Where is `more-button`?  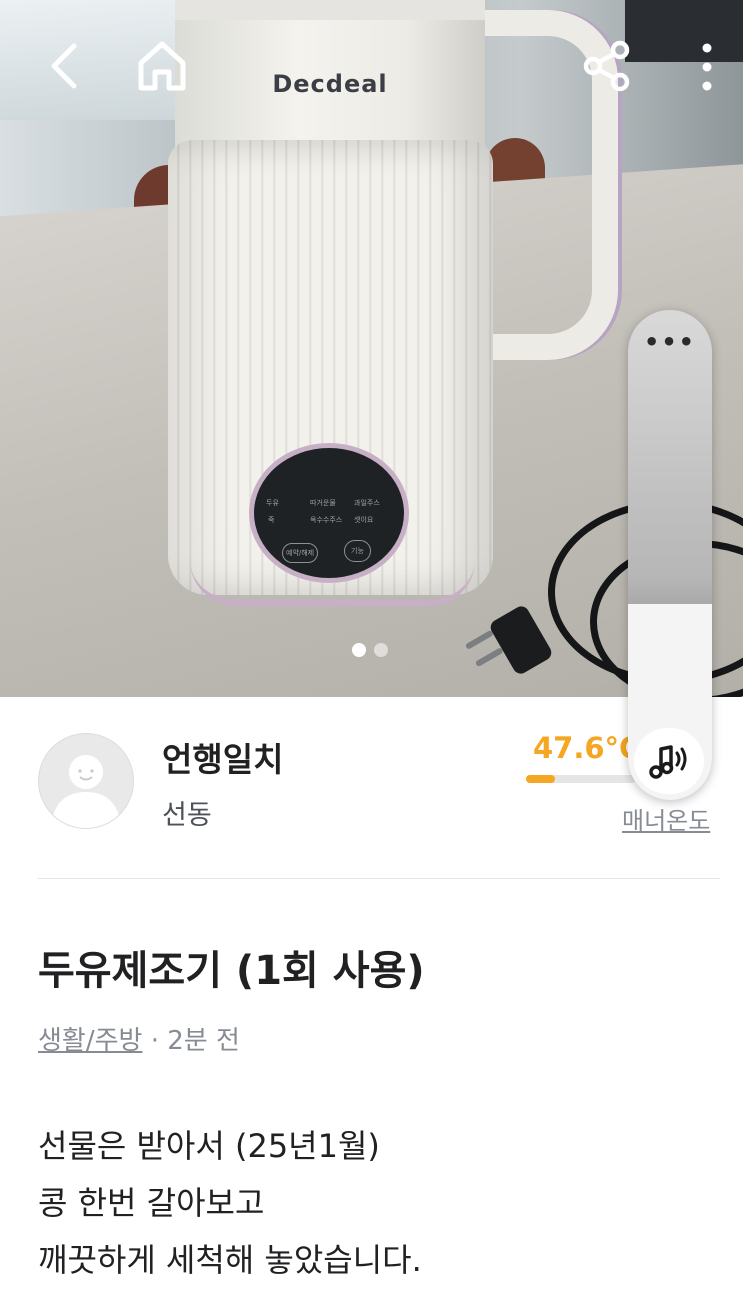
more-button is located at coordinates (707, 69).